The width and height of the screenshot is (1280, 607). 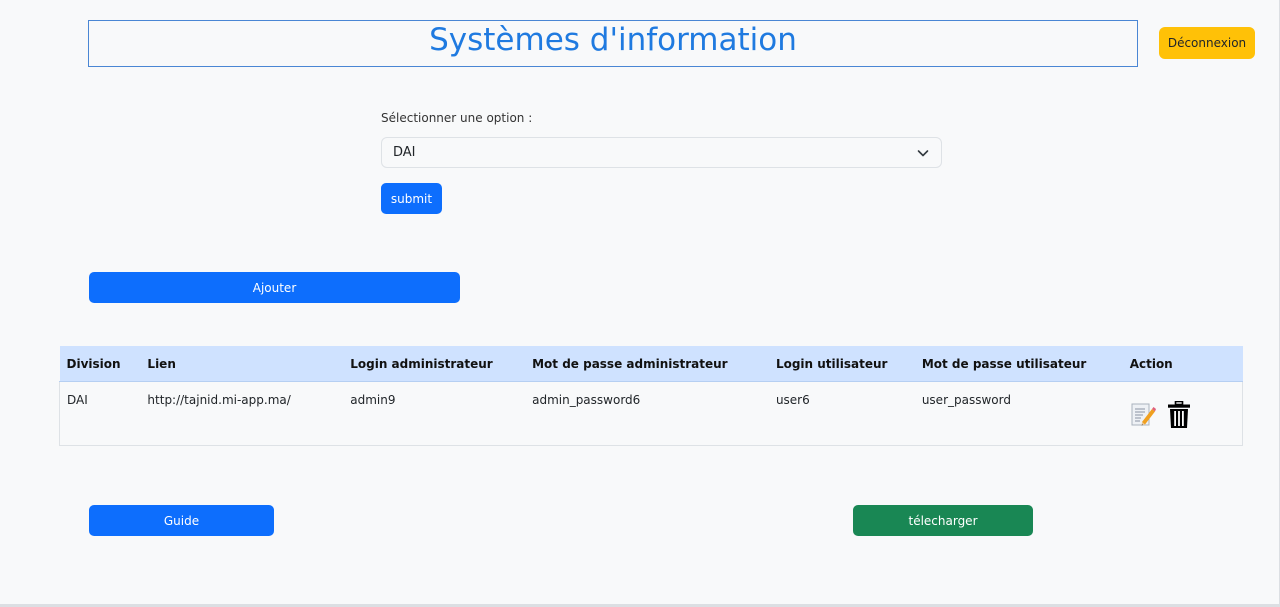 What do you see at coordinates (1018, 364) in the screenshot?
I see `column-header: Mot de passe utilisateur` at bounding box center [1018, 364].